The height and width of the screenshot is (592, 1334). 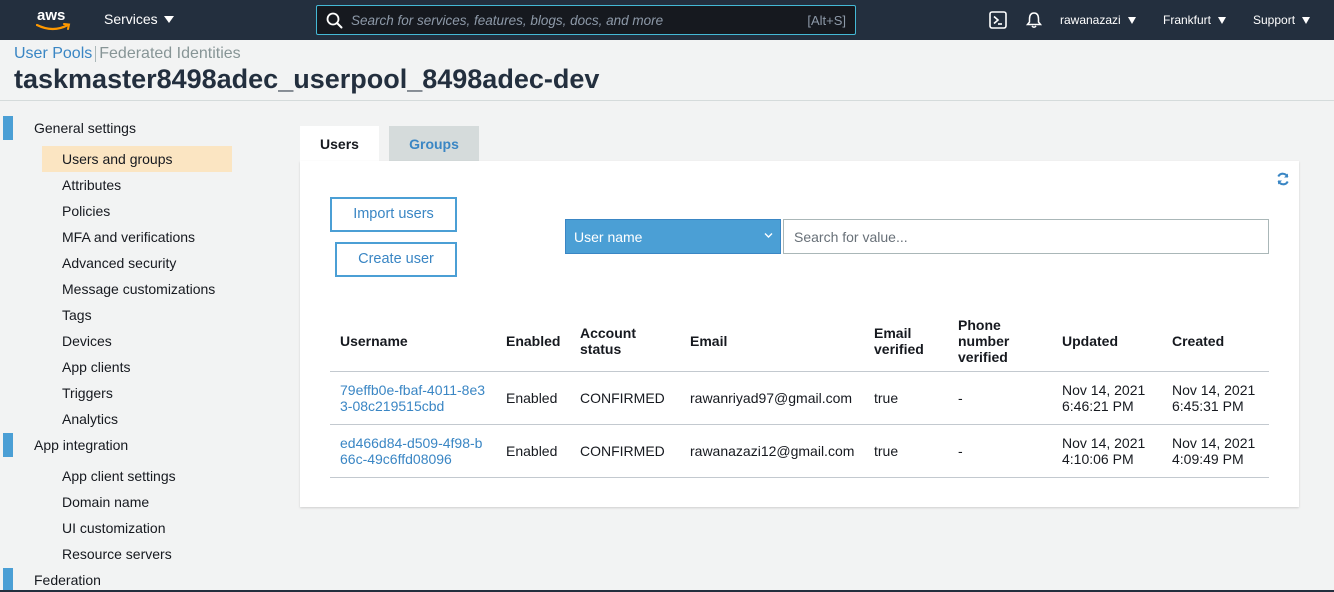 What do you see at coordinates (1098, 405) in the screenshot?
I see `updated-time: 6:46:21 PM` at bounding box center [1098, 405].